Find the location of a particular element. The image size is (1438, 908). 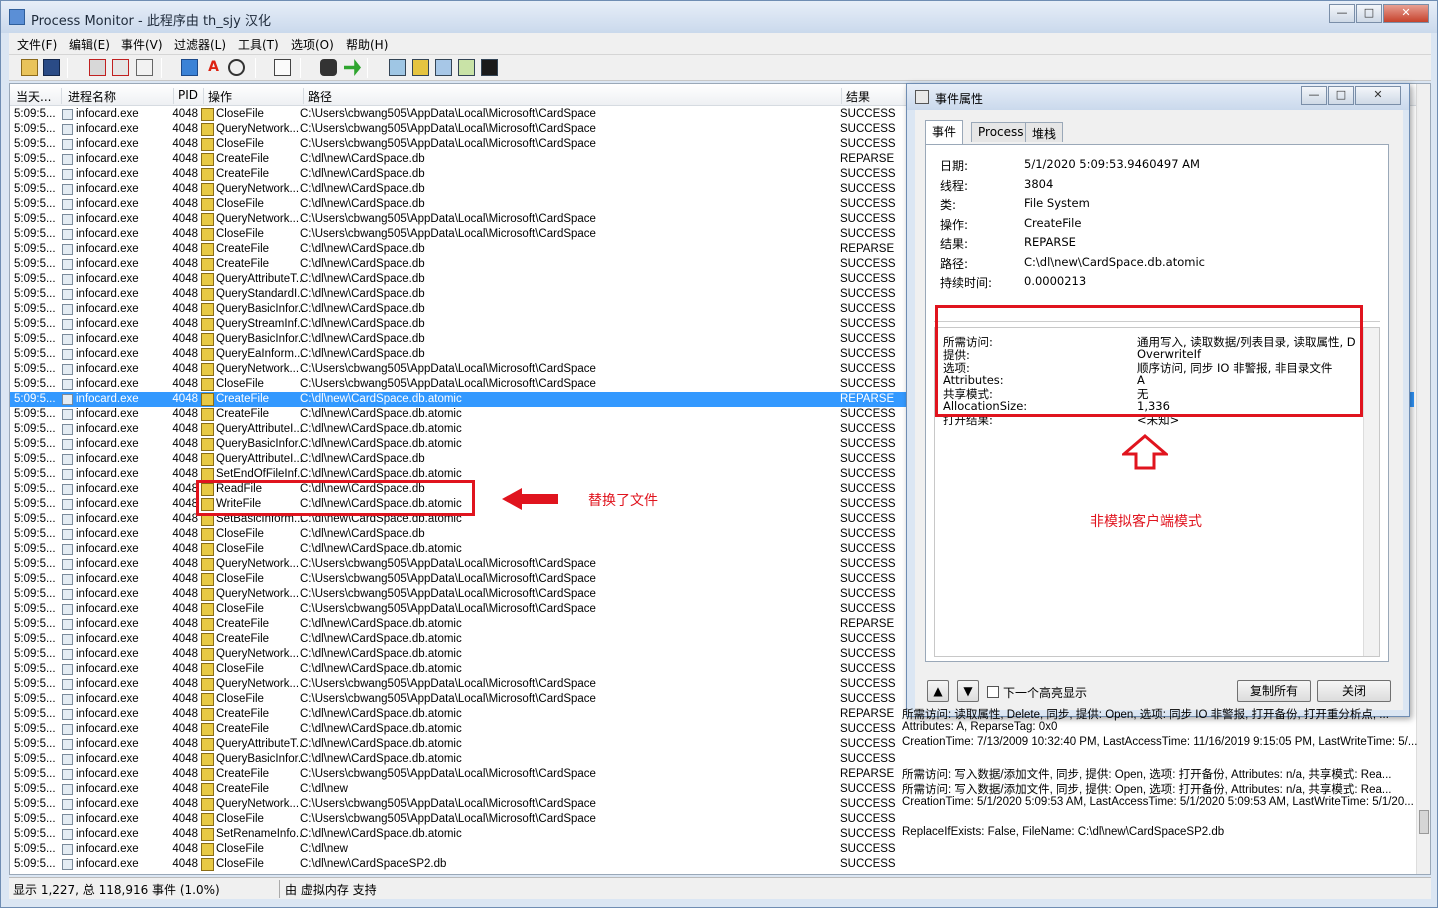

menu-file: 文件(F) is located at coordinates (37, 44).